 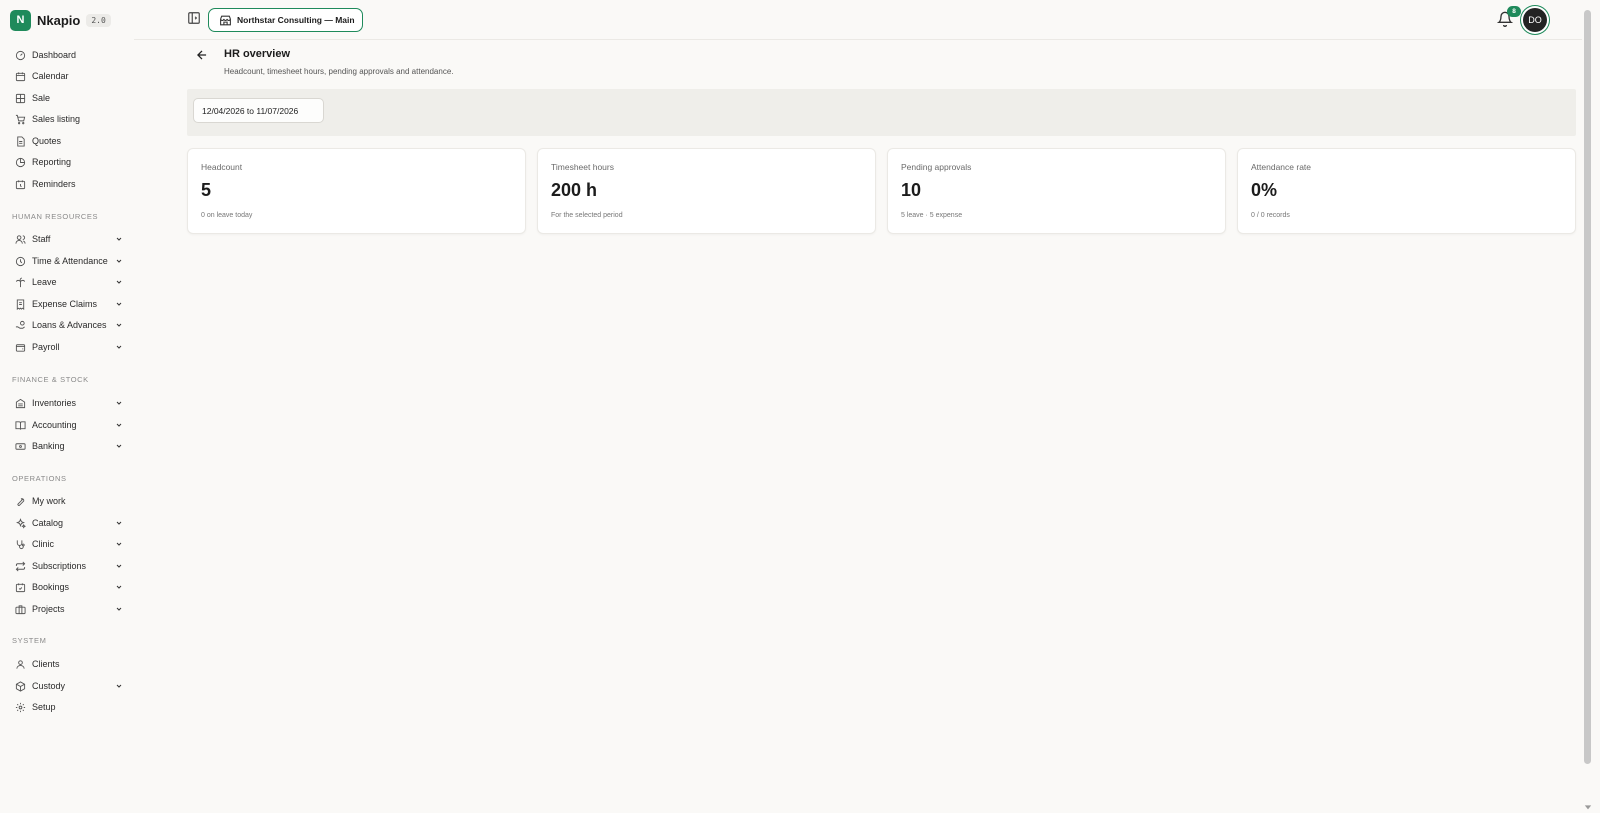 I want to click on section-title-finance-stock: FINANCE & STOCK, so click(x=50, y=379).